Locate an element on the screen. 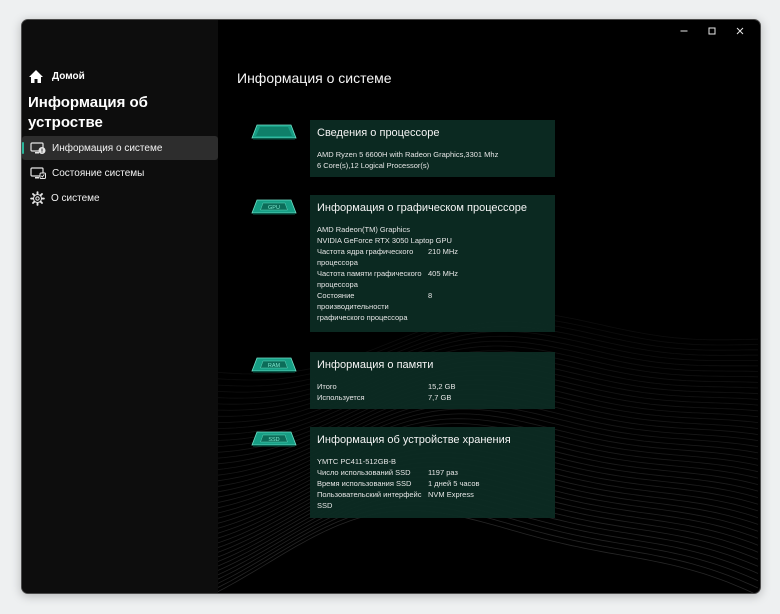 Image resolution: width=780 pixels, height=614 pixels. sidebar-item-about: О системе is located at coordinates (120, 198).